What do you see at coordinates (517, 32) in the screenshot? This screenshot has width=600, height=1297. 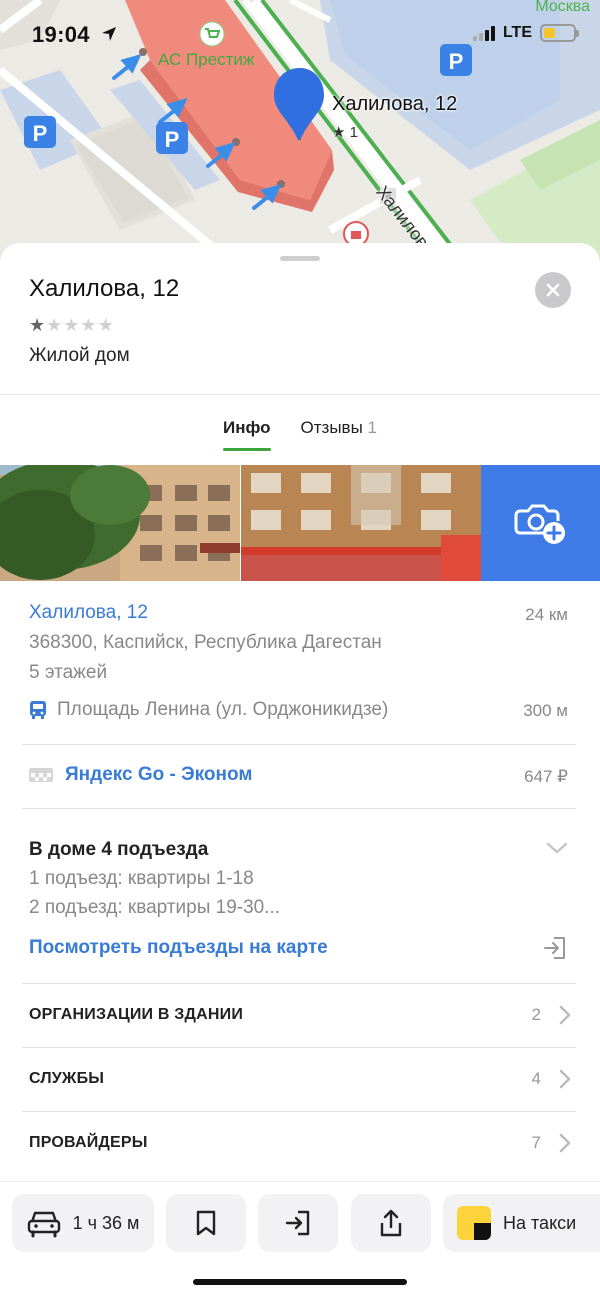 I see `network-type: LTE` at bounding box center [517, 32].